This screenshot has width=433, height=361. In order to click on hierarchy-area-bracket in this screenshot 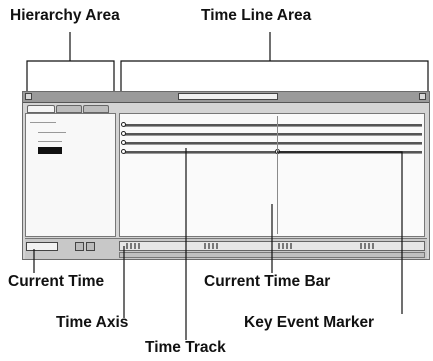, I will do `click(70, 75)`.